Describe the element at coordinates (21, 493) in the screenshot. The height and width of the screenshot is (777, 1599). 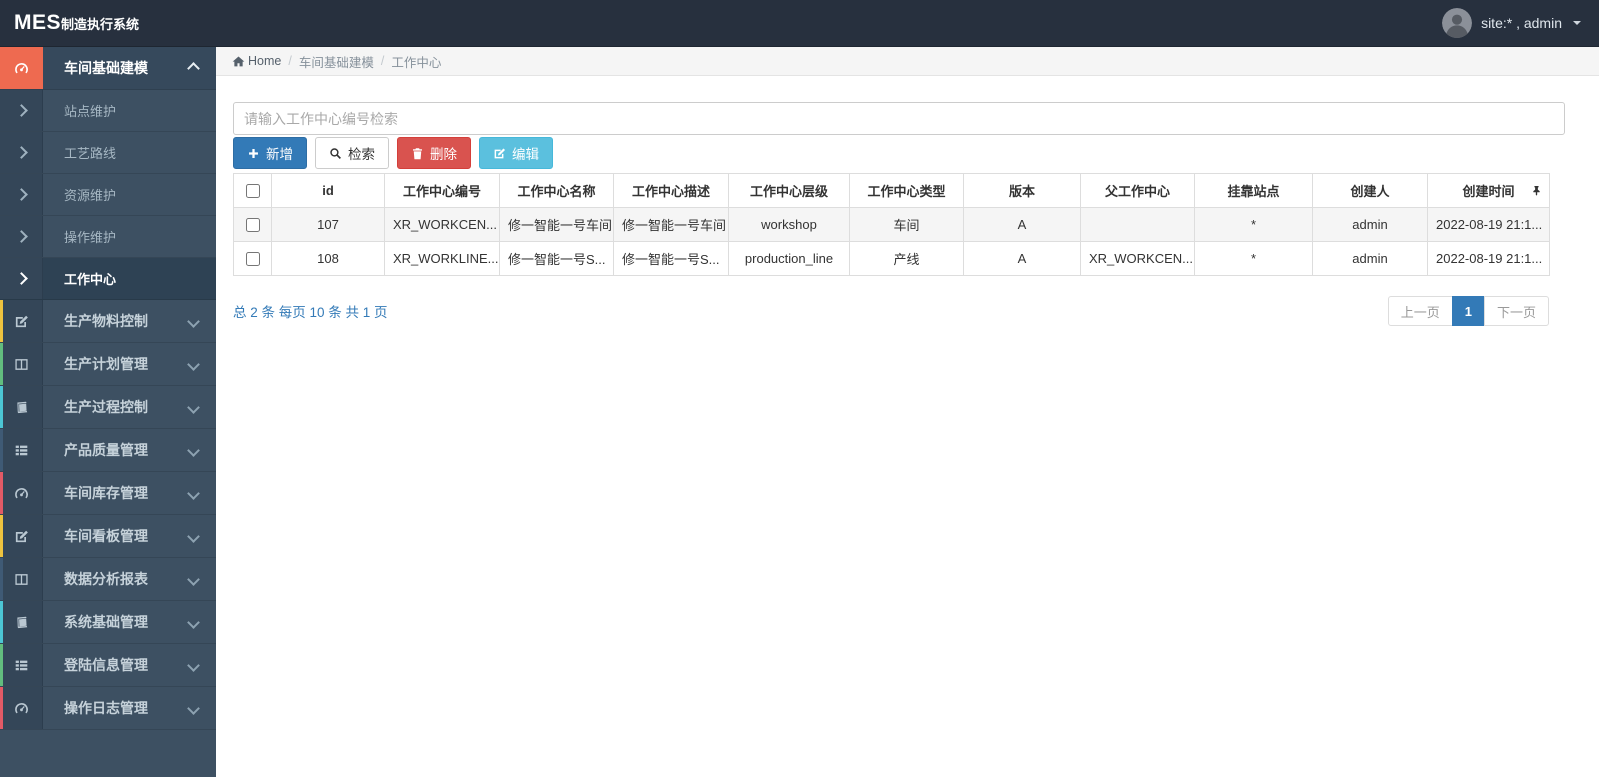
I see `gauge-icon` at that location.